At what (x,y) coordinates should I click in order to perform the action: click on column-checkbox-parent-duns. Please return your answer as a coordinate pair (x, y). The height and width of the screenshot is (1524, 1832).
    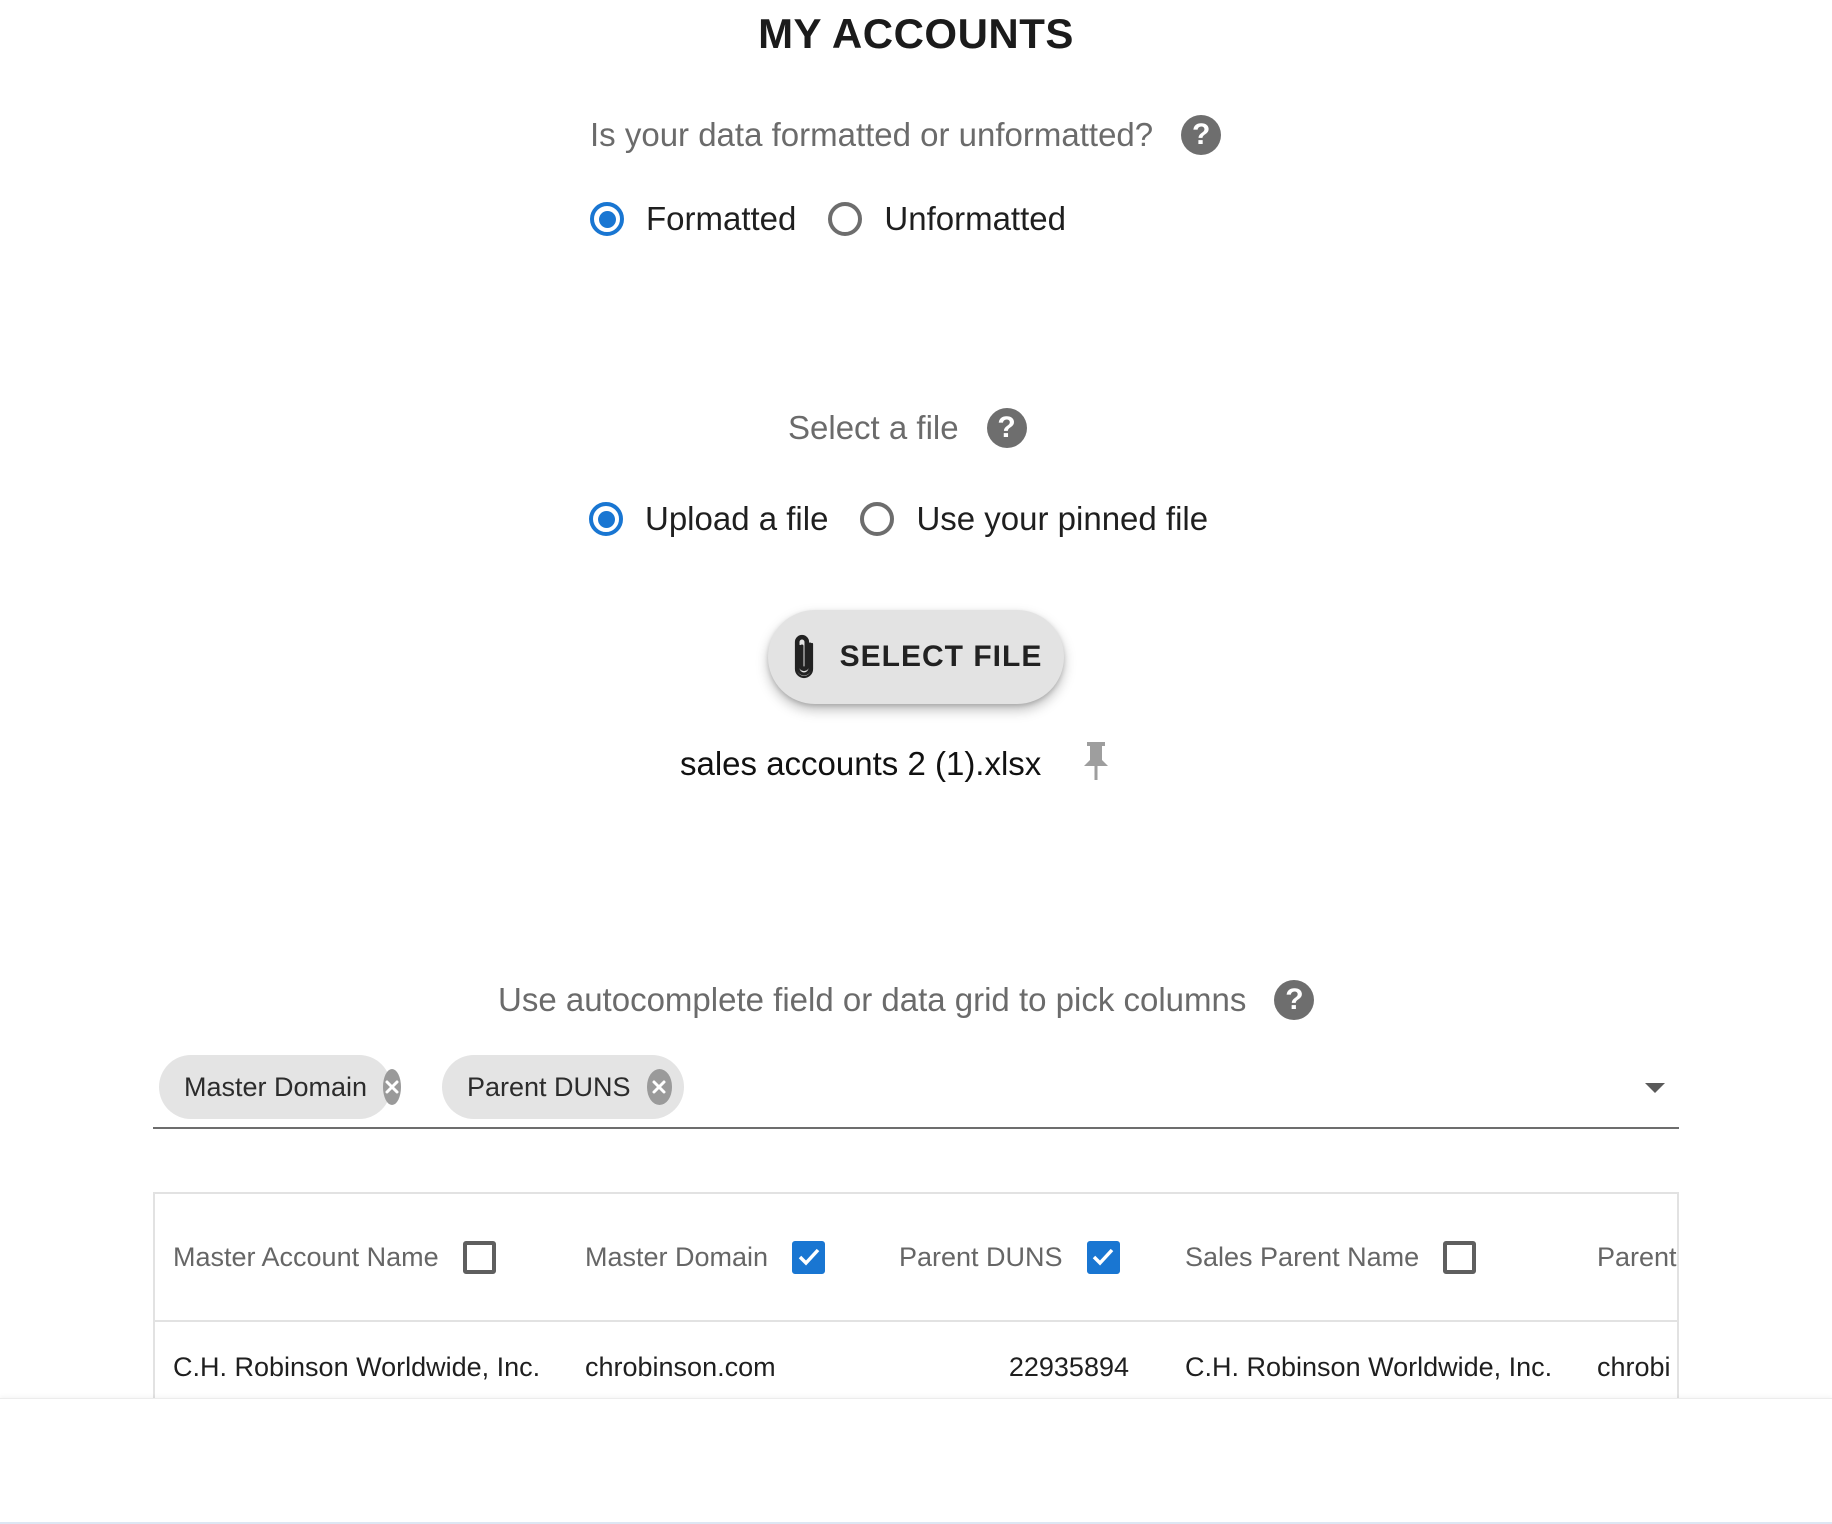
    Looking at the image, I should click on (1103, 1257).